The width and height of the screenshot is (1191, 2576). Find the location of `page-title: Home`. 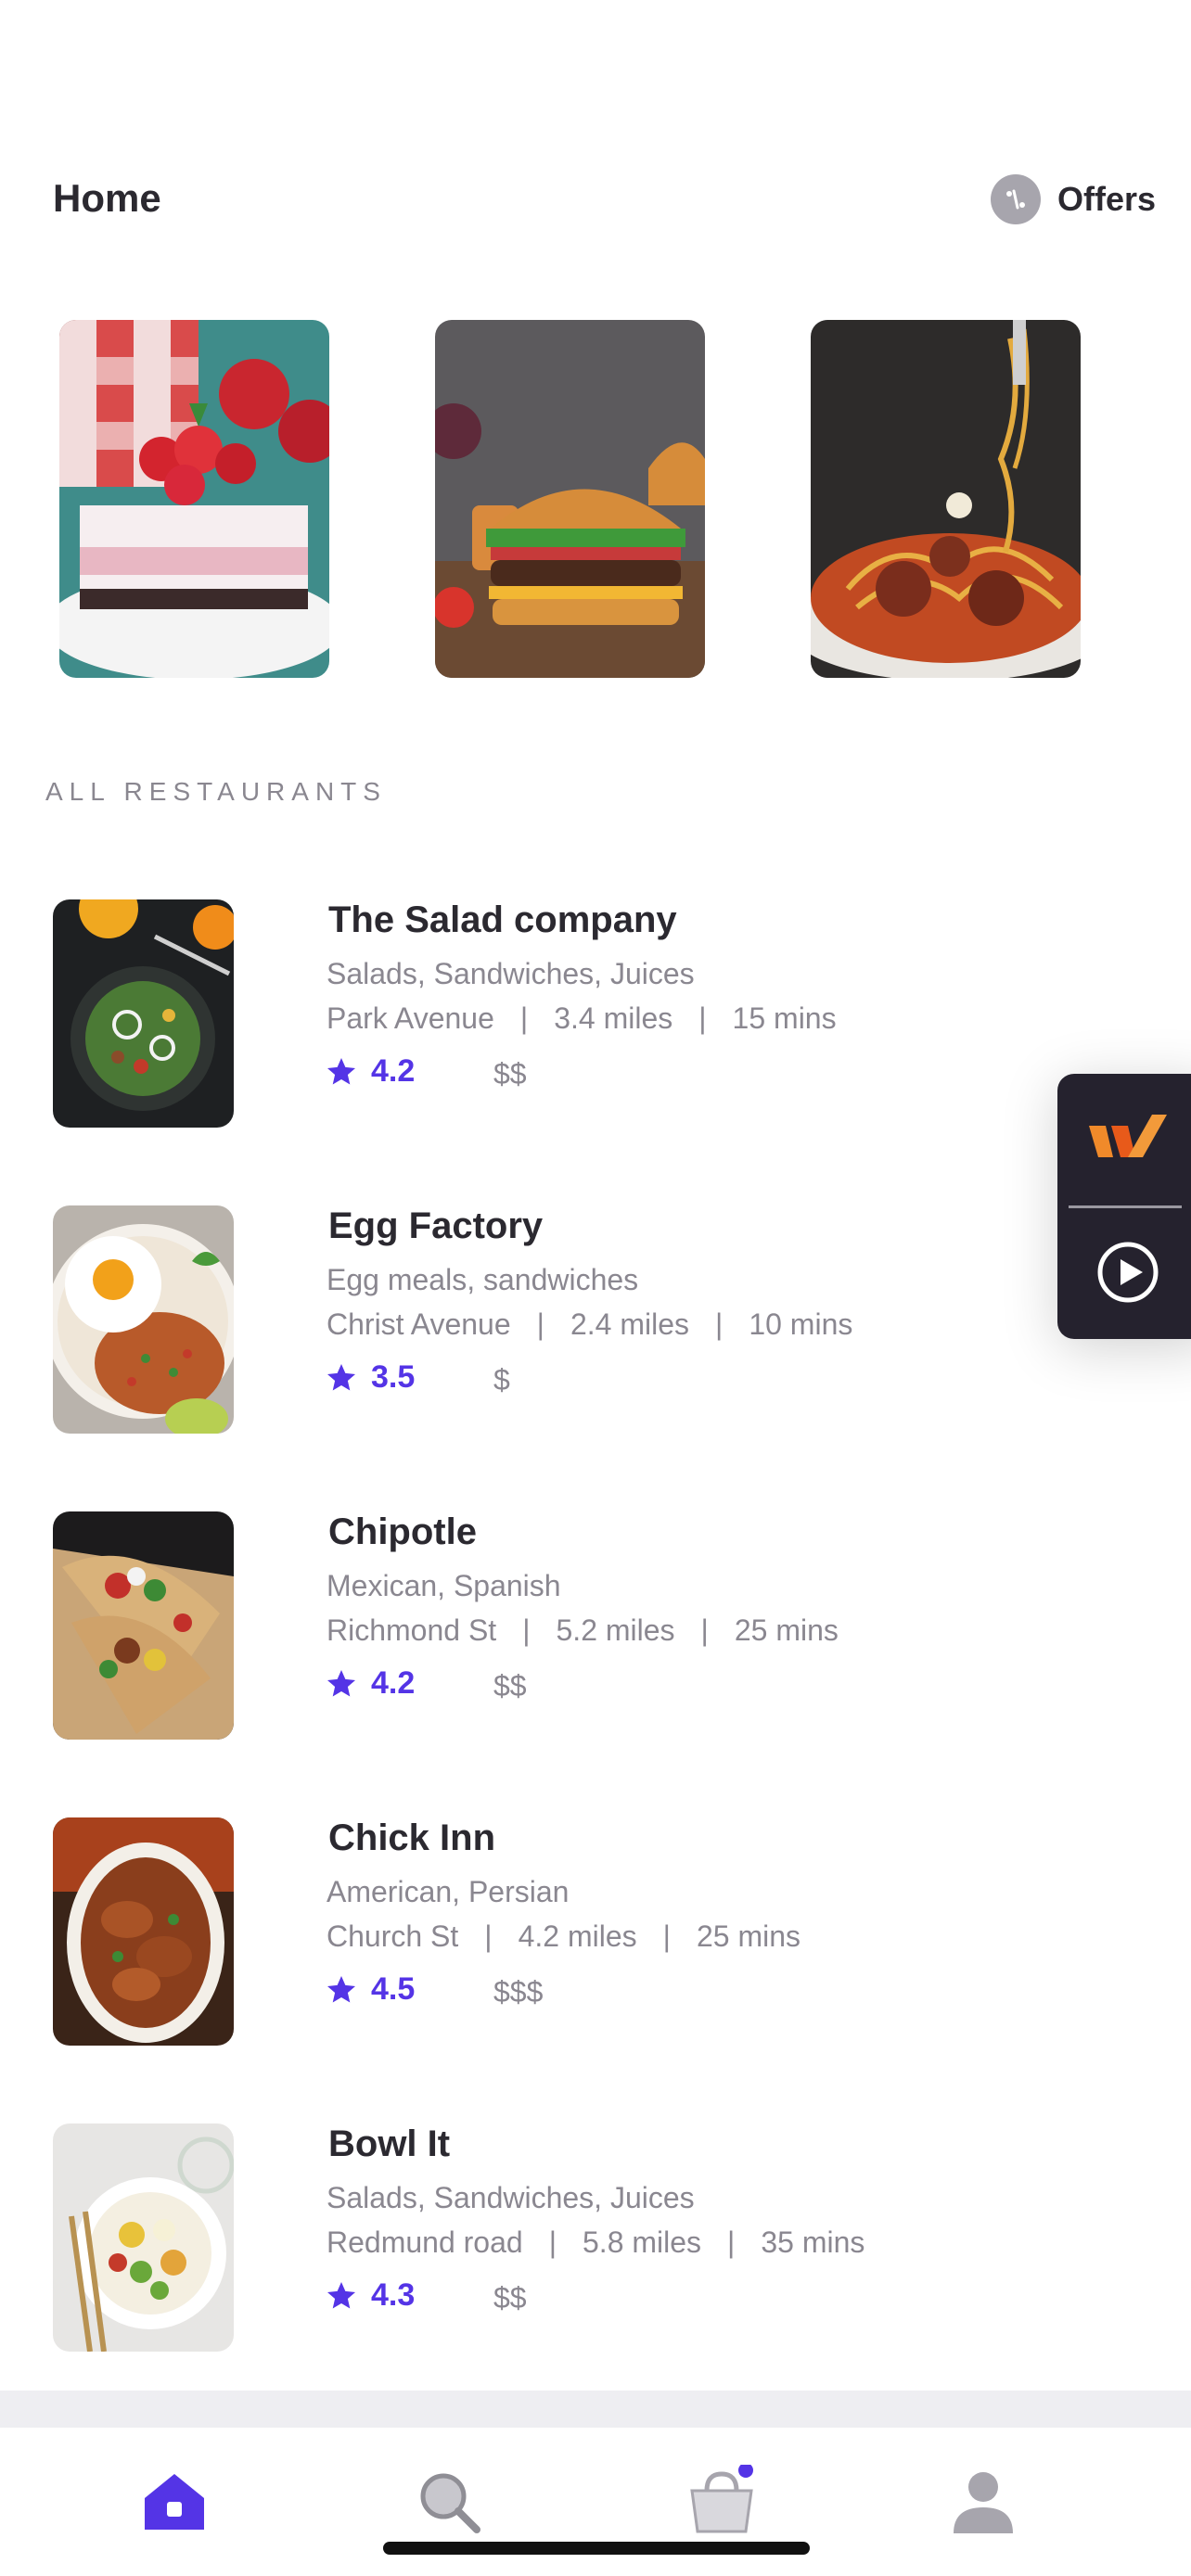

page-title: Home is located at coordinates (107, 198).